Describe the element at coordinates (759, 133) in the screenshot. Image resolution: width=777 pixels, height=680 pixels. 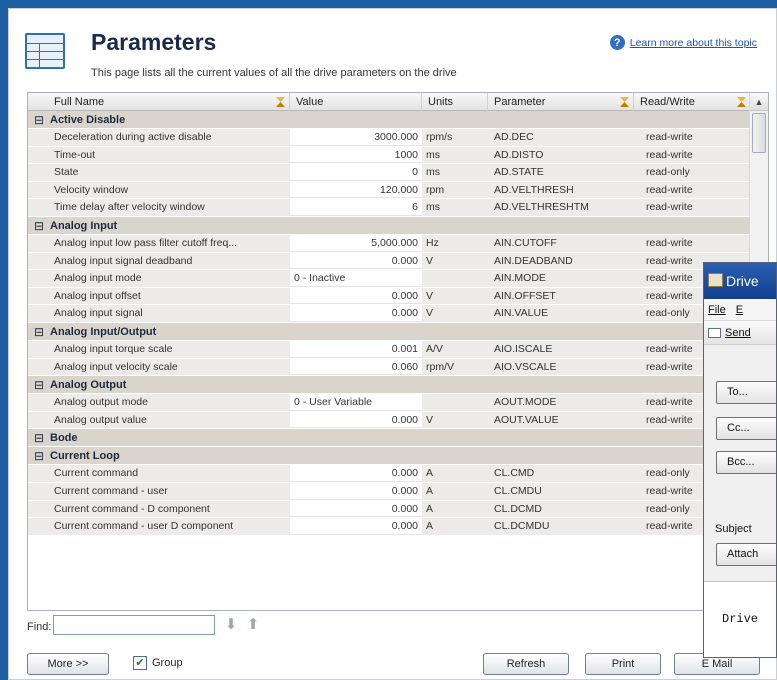
I see `scroll-thumb` at that location.